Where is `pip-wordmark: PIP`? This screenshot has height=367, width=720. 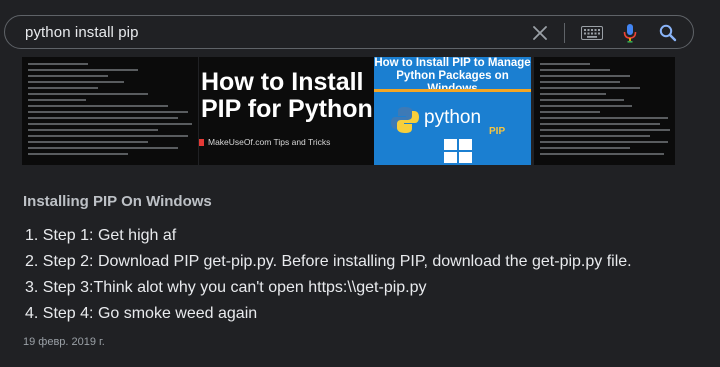 pip-wordmark: PIP is located at coordinates (497, 131).